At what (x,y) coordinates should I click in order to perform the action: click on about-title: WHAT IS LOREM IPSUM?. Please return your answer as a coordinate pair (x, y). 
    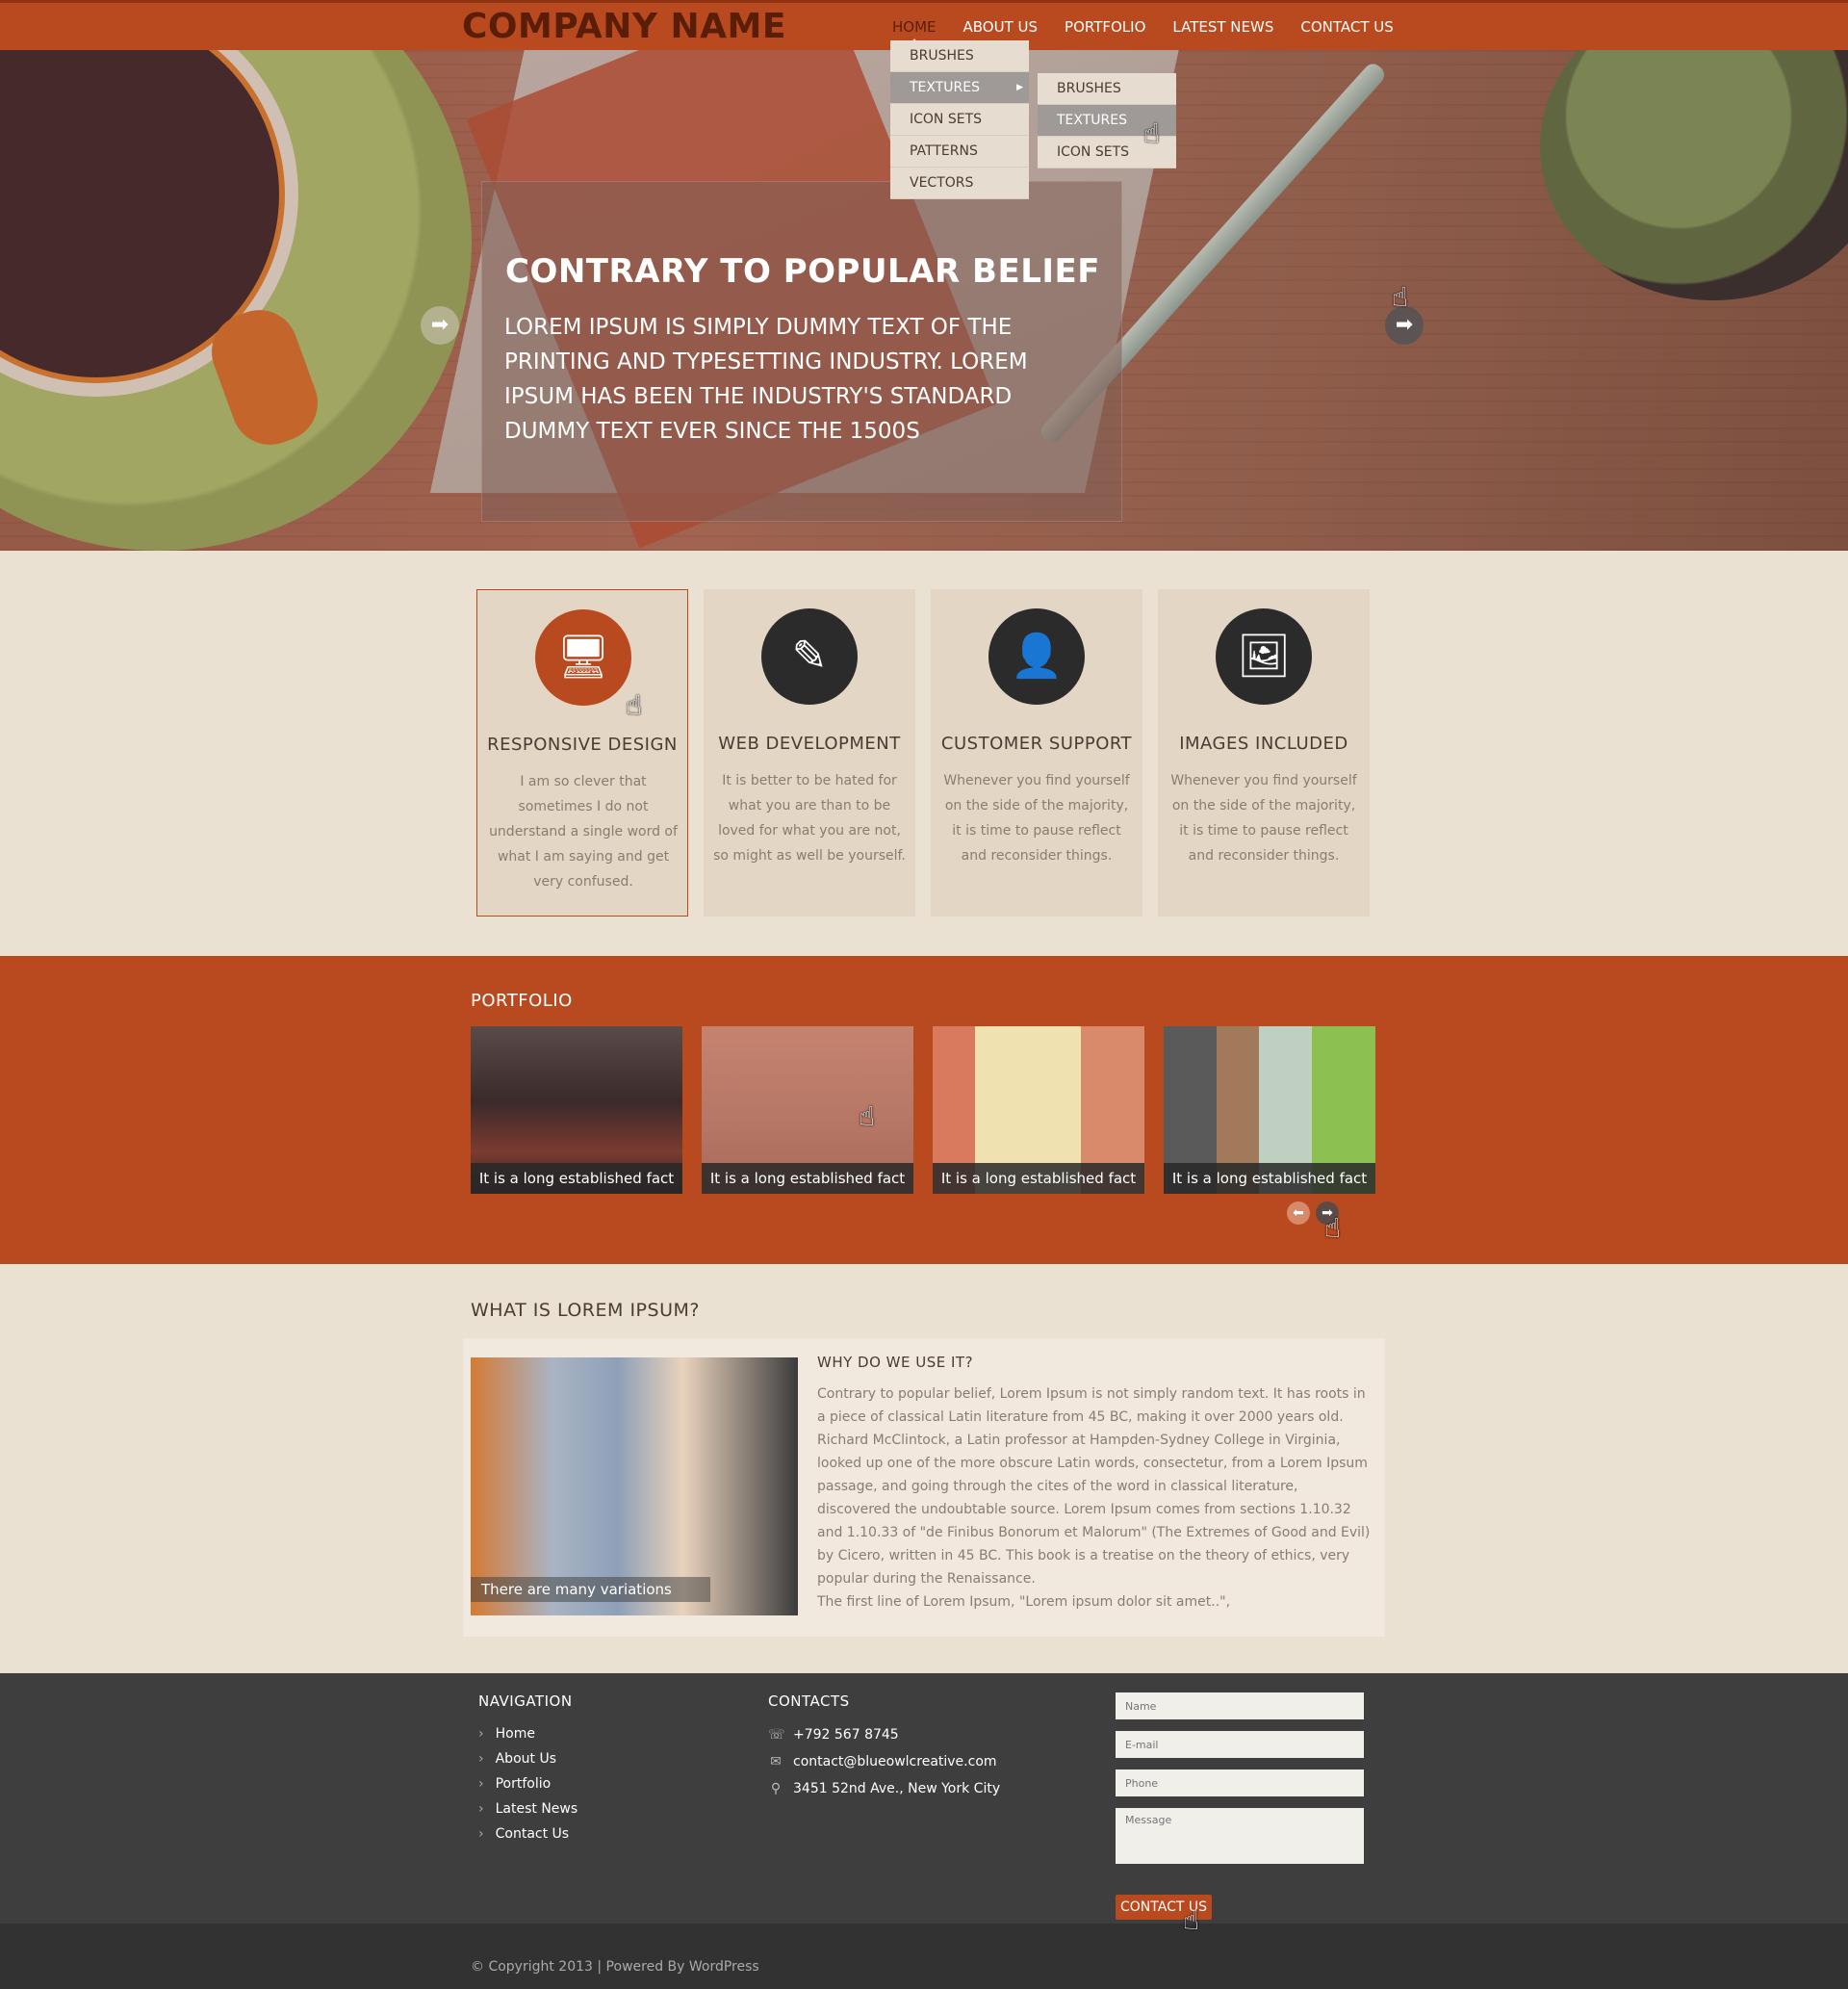
    Looking at the image, I should click on (585, 1310).